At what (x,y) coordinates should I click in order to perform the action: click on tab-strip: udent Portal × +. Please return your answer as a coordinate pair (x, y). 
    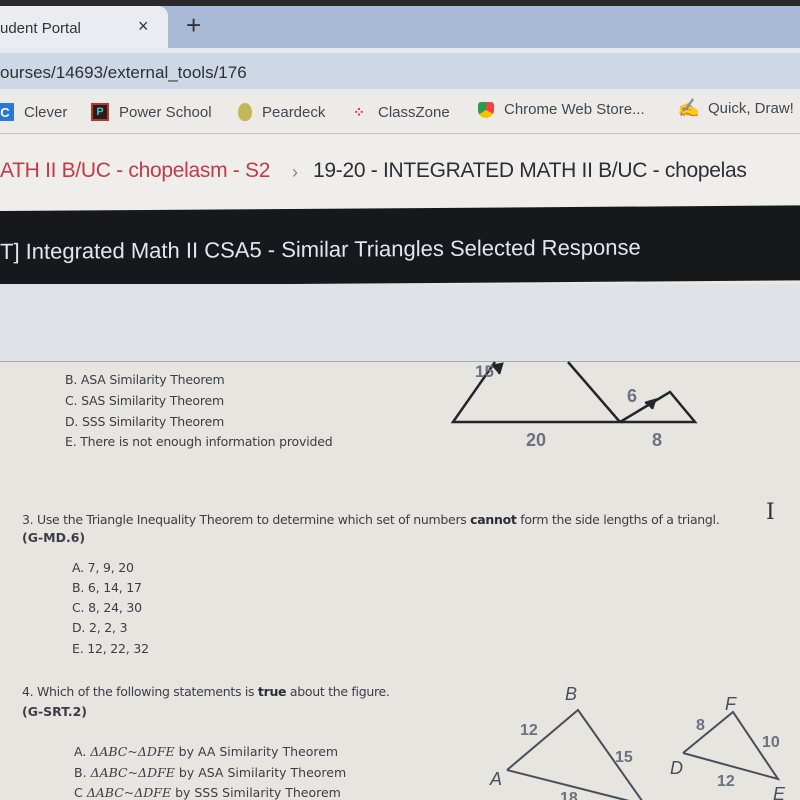
    Looking at the image, I should click on (400, 27).